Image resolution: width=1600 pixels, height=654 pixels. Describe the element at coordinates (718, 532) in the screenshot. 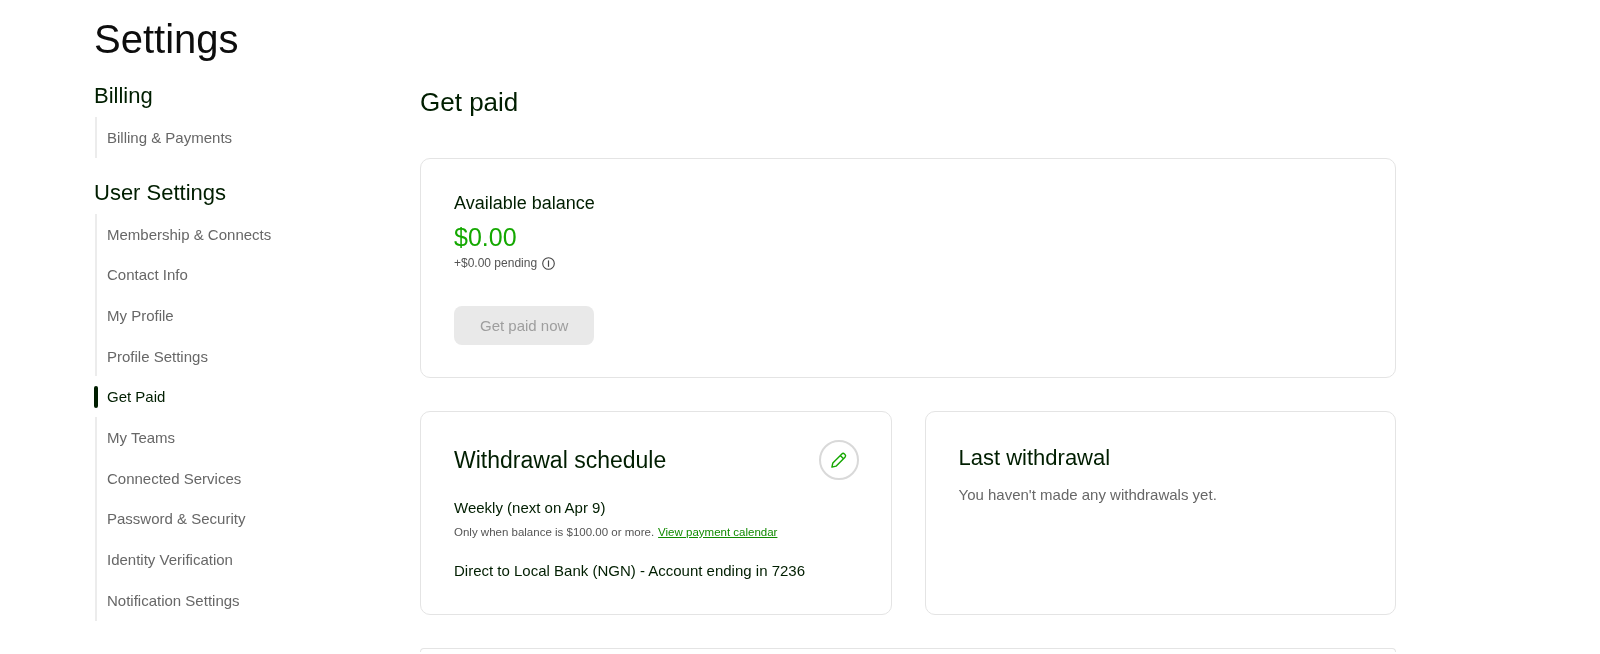

I see `payment-calendar-link: View payment calendar` at that location.